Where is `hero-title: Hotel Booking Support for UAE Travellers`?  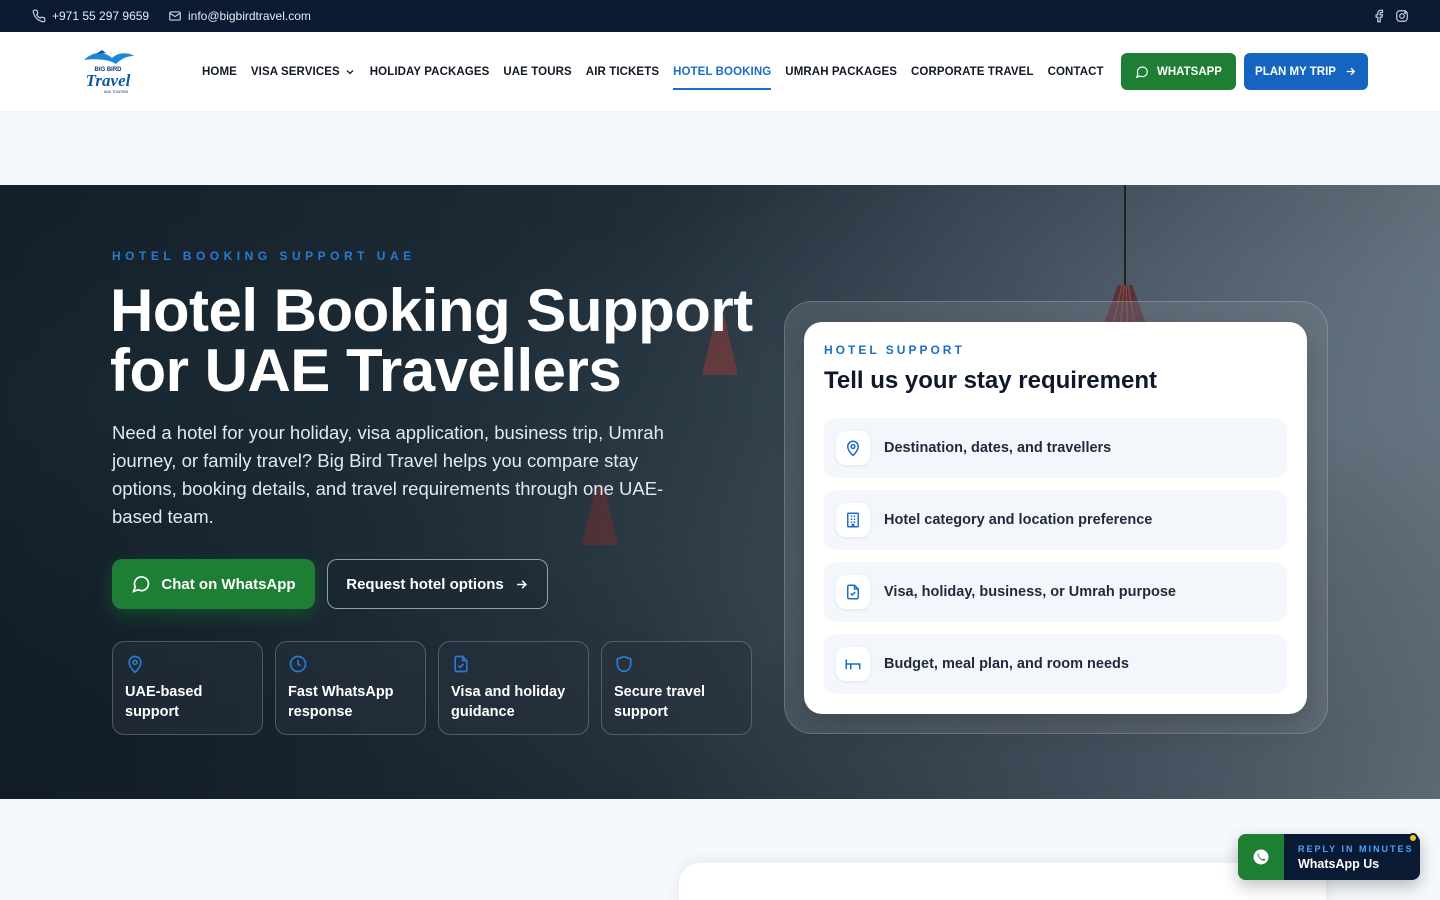 hero-title: Hotel Booking Support for UAE Travellers is located at coordinates (440, 341).